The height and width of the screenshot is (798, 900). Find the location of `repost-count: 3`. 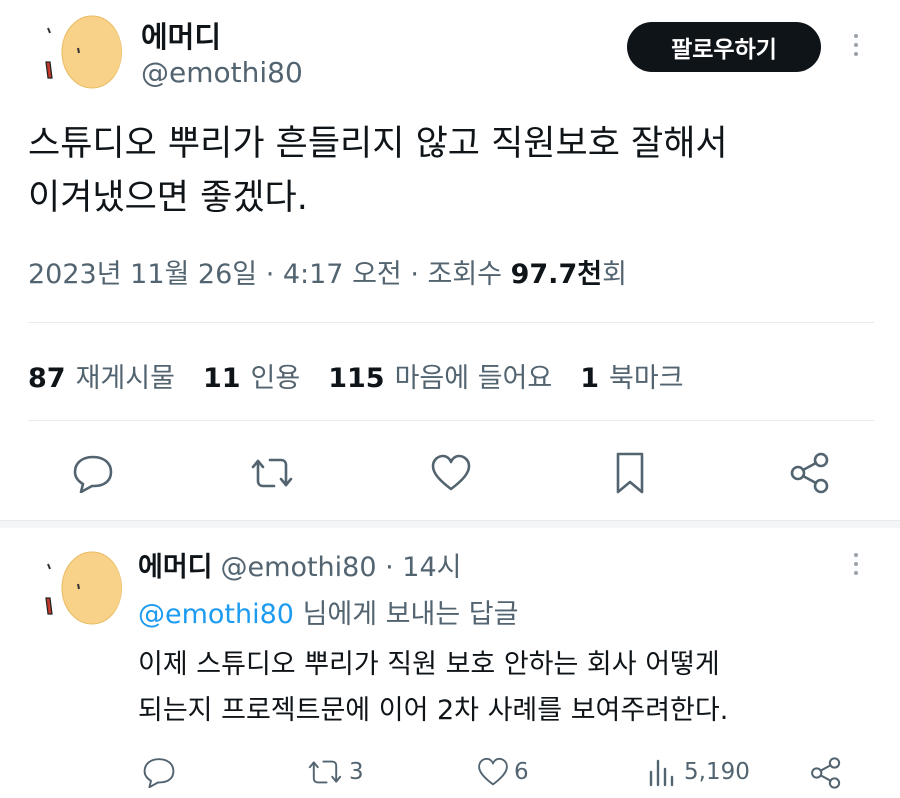

repost-count: 3 is located at coordinates (356, 772).